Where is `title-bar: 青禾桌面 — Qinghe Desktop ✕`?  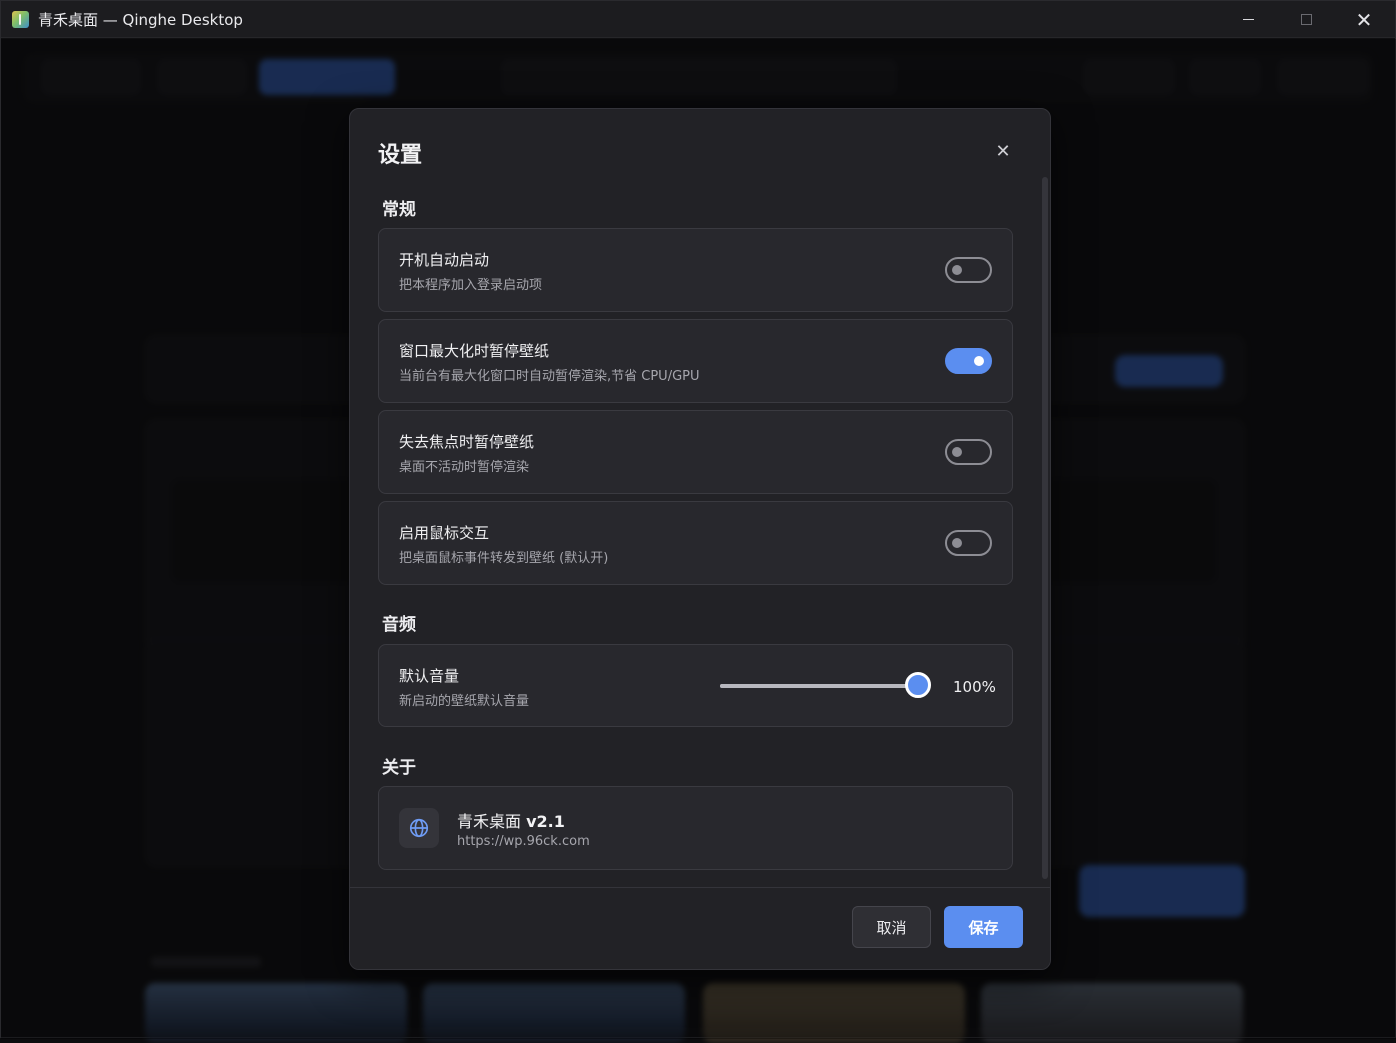
title-bar: 青禾桌面 — Qinghe Desktop ✕ is located at coordinates (698, 19).